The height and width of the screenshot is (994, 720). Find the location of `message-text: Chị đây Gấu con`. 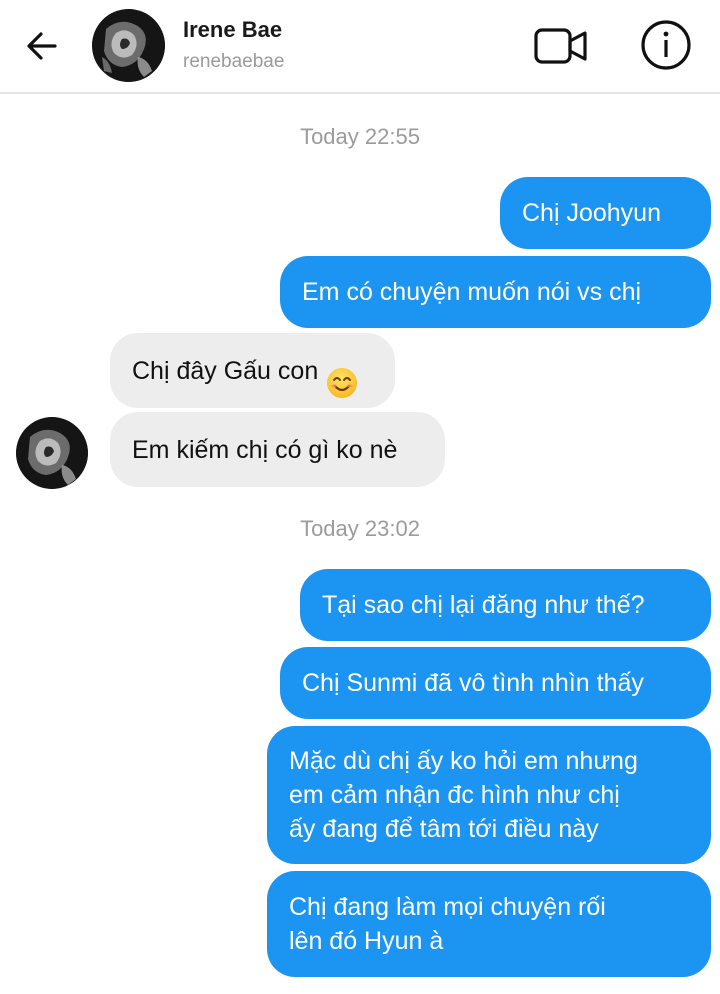

message-text: Chị đây Gấu con is located at coordinates (225, 370).